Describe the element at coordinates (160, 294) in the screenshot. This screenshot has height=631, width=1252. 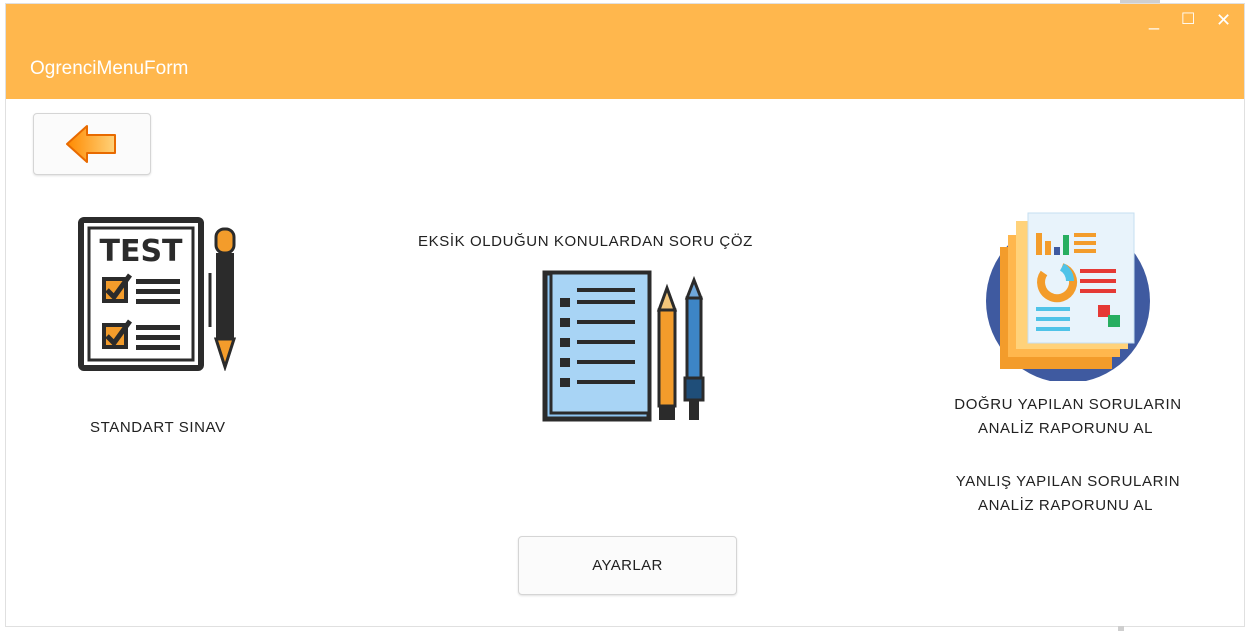
I see `test-checklist-icon: TEST` at that location.